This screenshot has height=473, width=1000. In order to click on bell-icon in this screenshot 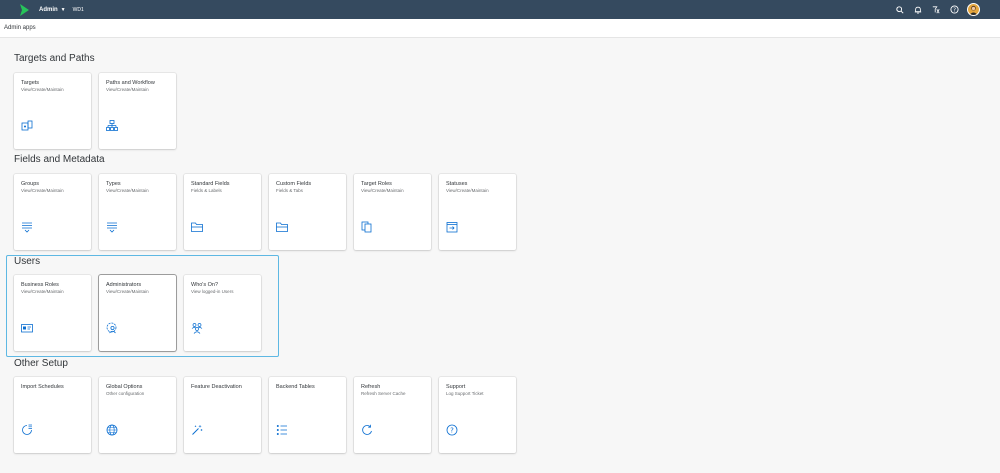, I will do `click(918, 10)`.